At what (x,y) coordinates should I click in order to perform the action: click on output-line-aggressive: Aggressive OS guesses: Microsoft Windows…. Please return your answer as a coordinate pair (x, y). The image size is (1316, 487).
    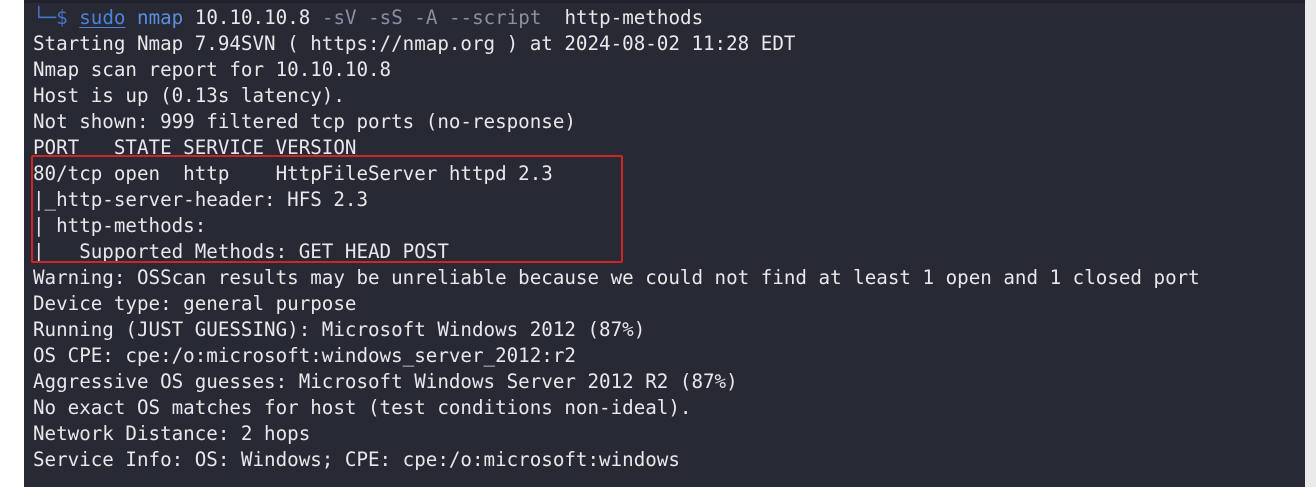
    Looking at the image, I should click on (385, 381).